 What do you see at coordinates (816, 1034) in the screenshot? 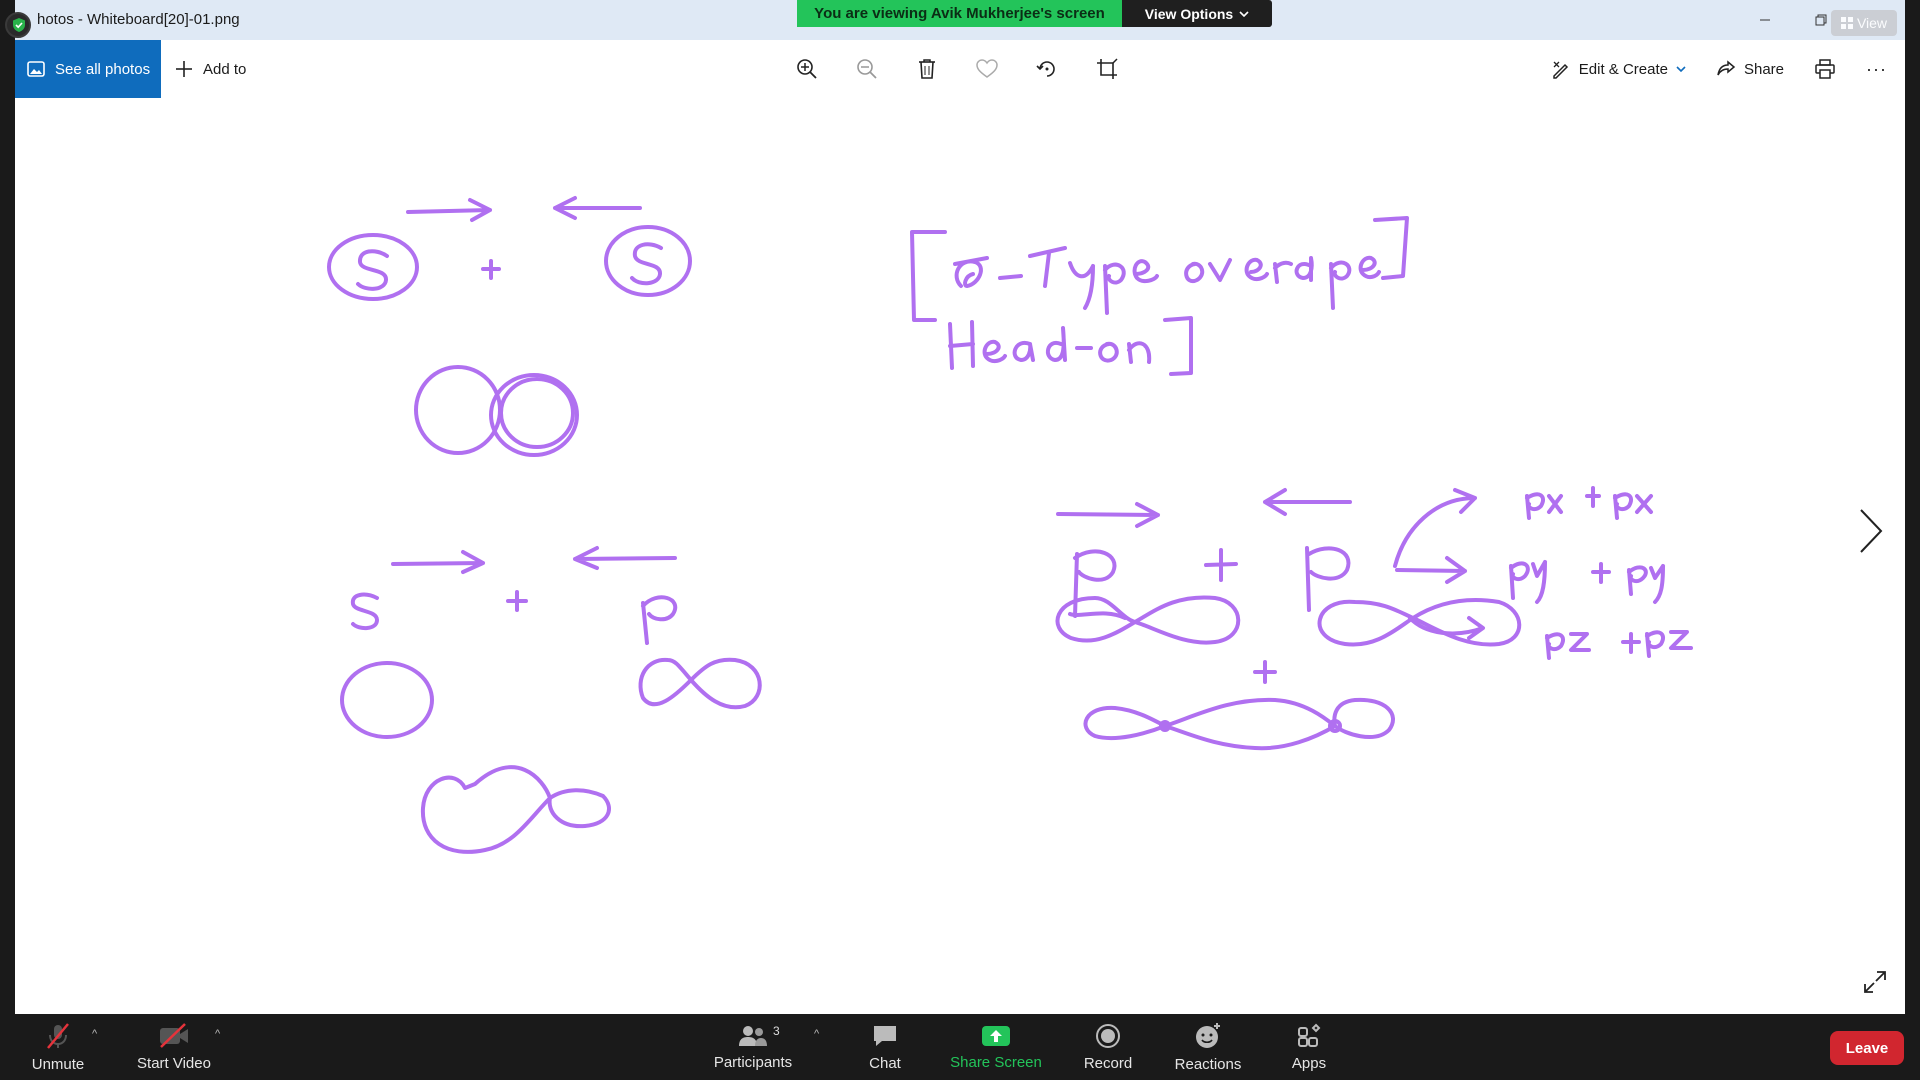
I see `participants-options-caret: ^` at bounding box center [816, 1034].